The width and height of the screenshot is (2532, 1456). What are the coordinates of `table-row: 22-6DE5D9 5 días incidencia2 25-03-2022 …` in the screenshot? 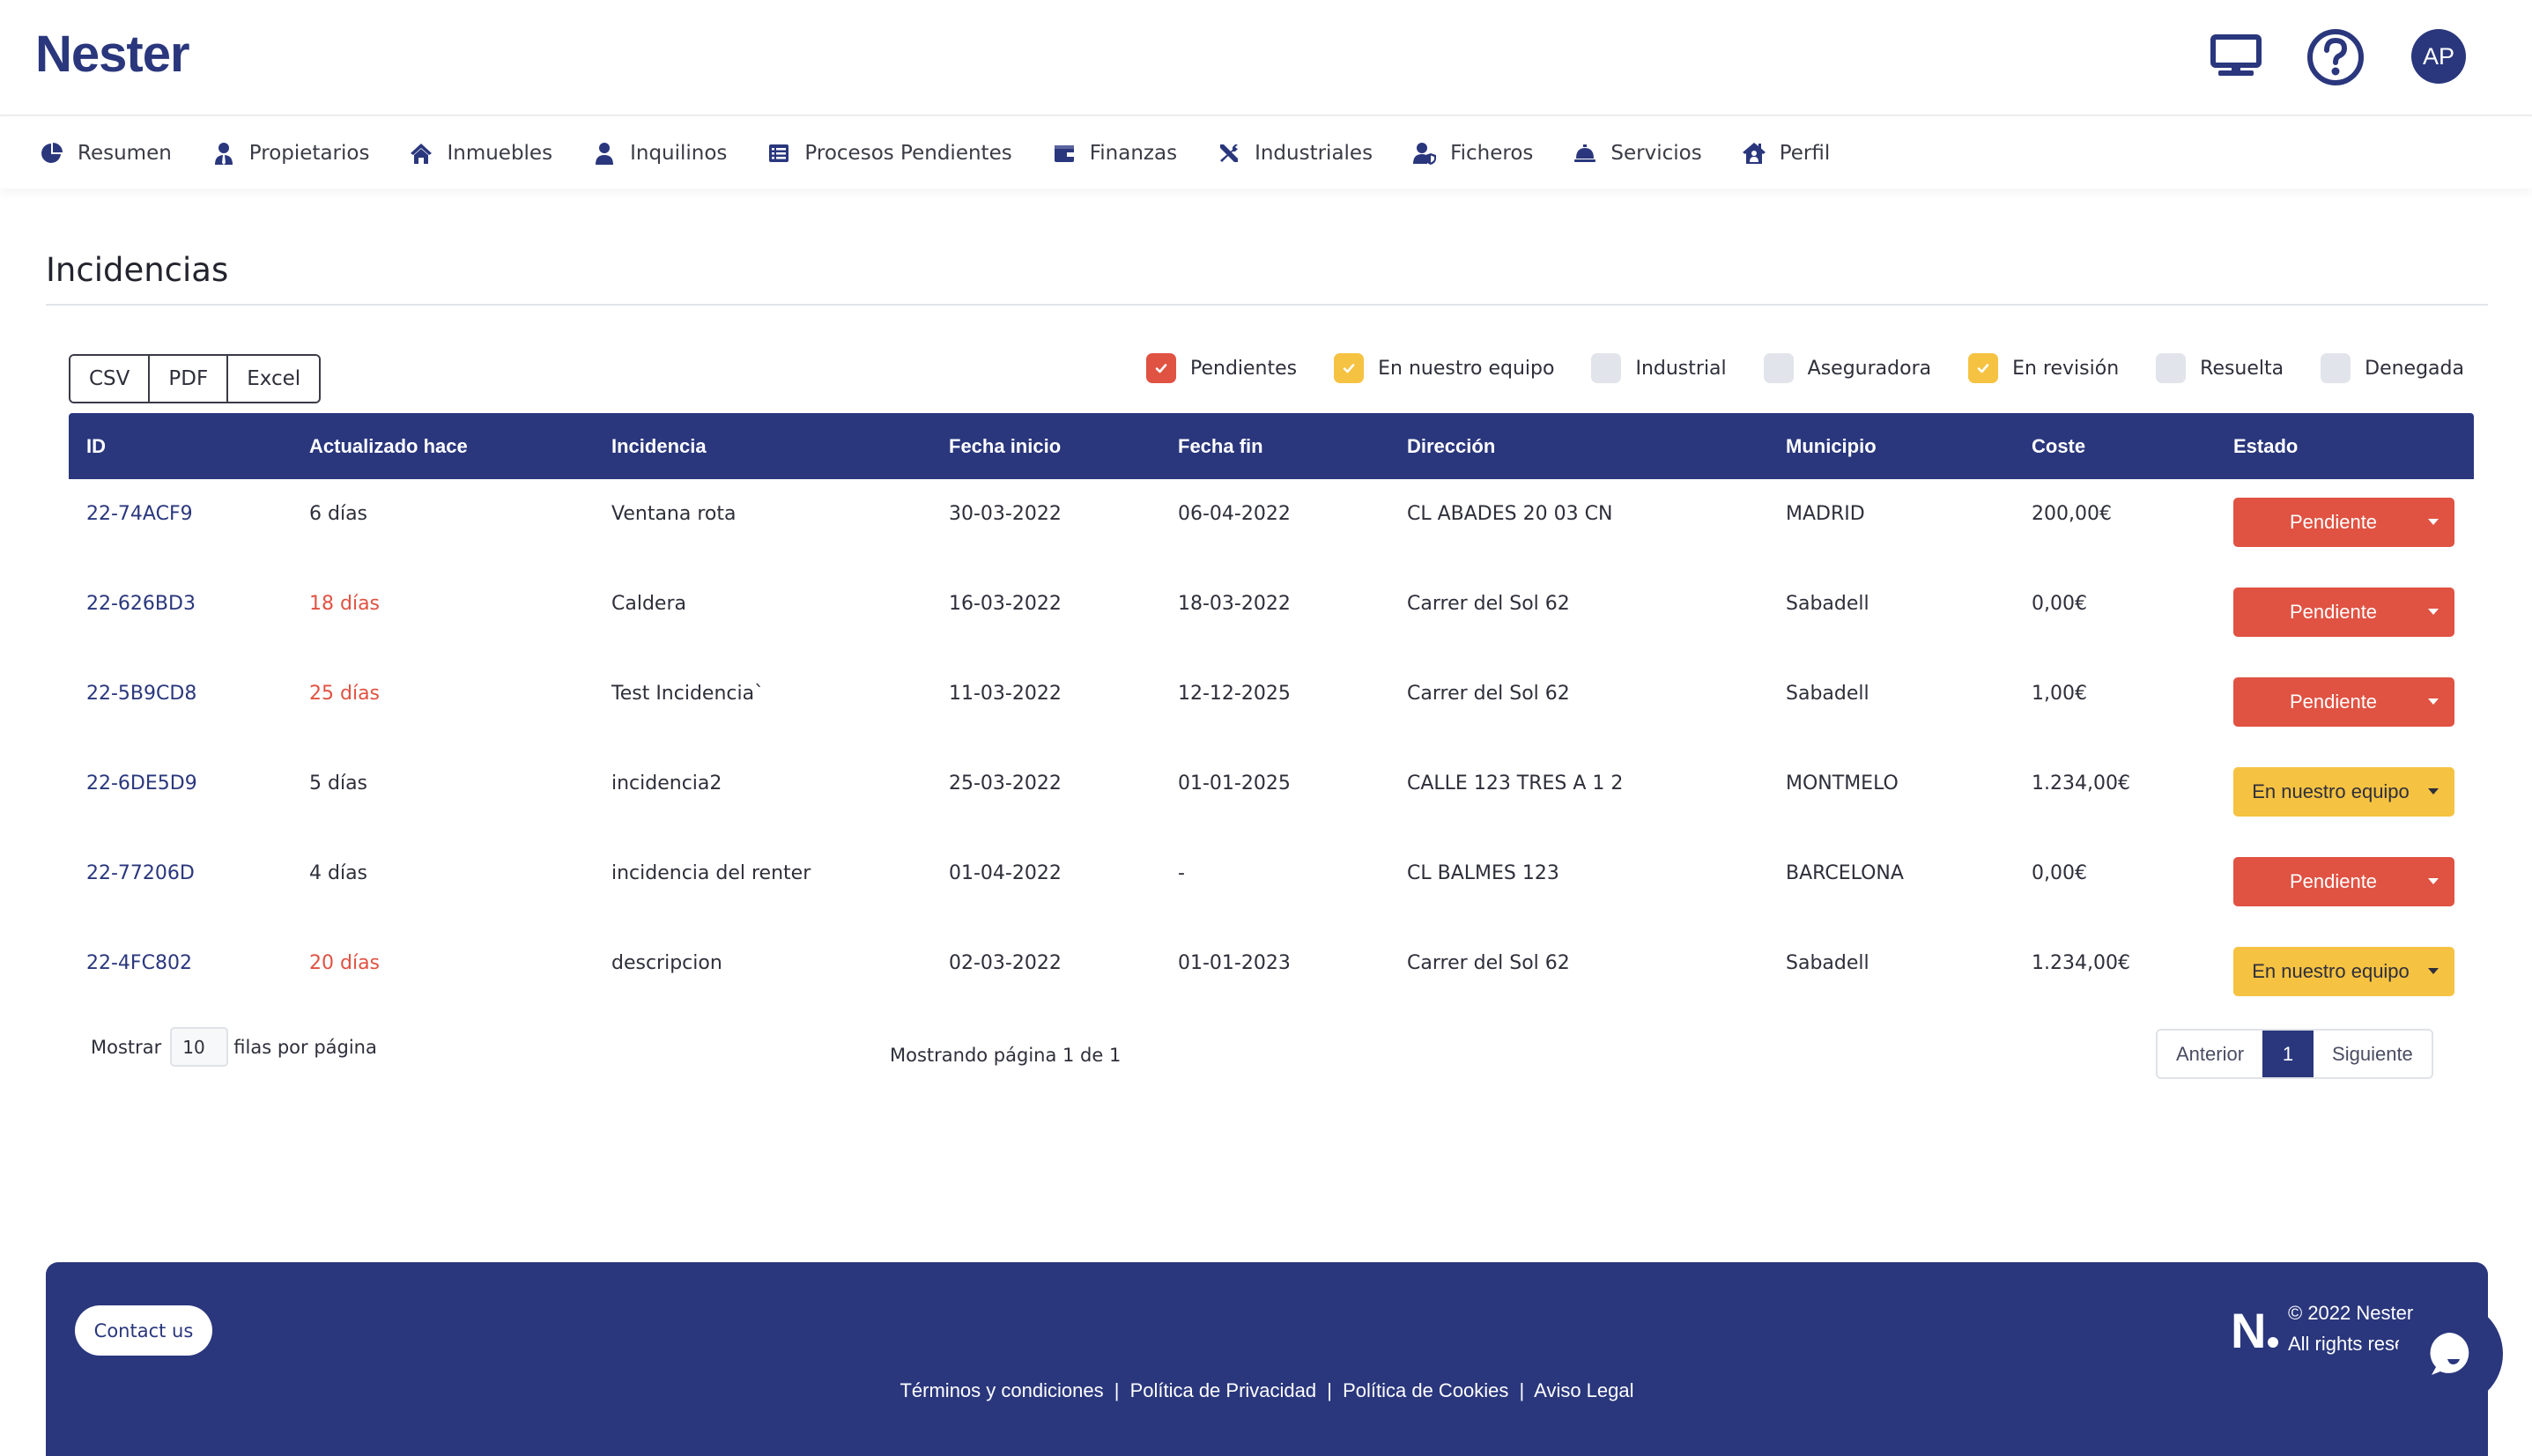 It's located at (1271, 794).